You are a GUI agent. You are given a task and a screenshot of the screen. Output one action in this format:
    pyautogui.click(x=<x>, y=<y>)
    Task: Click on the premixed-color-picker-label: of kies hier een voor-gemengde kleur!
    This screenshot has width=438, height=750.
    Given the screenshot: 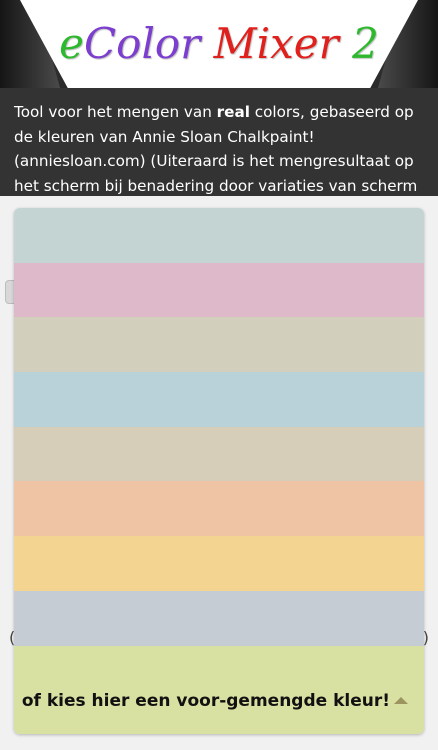 What is the action you would take?
    pyautogui.click(x=205, y=701)
    